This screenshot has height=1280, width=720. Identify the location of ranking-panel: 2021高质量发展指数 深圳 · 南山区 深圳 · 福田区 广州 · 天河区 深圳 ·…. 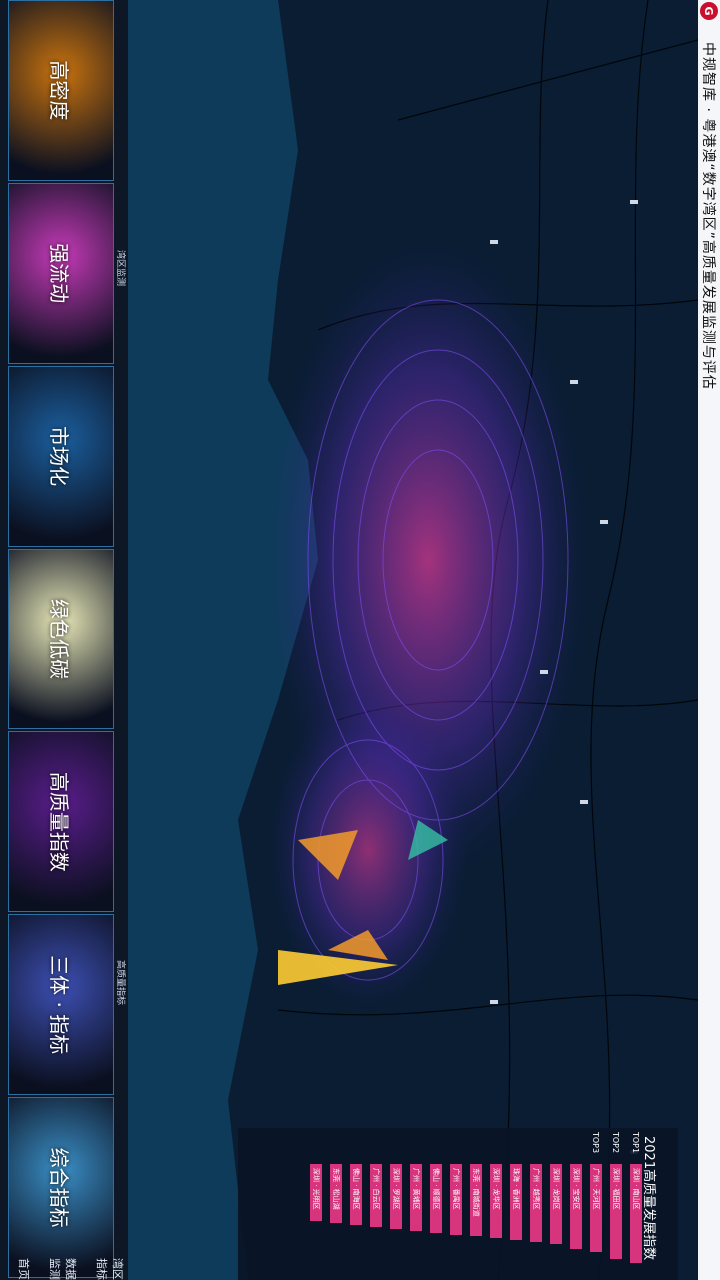
(458, 1204).